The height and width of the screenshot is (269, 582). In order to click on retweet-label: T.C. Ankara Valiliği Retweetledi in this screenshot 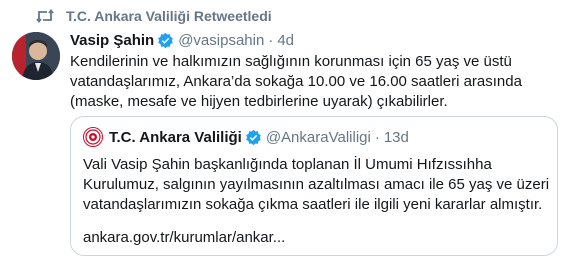, I will do `click(169, 16)`.